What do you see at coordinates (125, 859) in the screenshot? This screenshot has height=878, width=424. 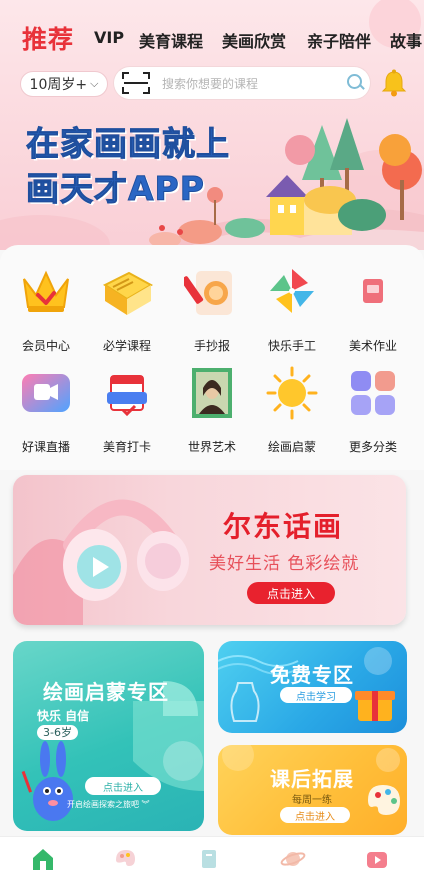 I see `palette-icon` at bounding box center [125, 859].